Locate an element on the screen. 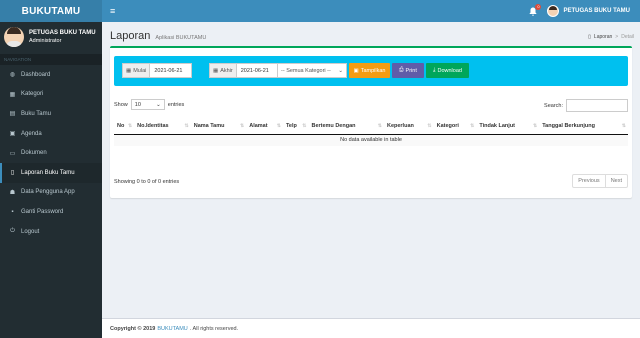  download-button-label: Download is located at coordinates (449, 70).